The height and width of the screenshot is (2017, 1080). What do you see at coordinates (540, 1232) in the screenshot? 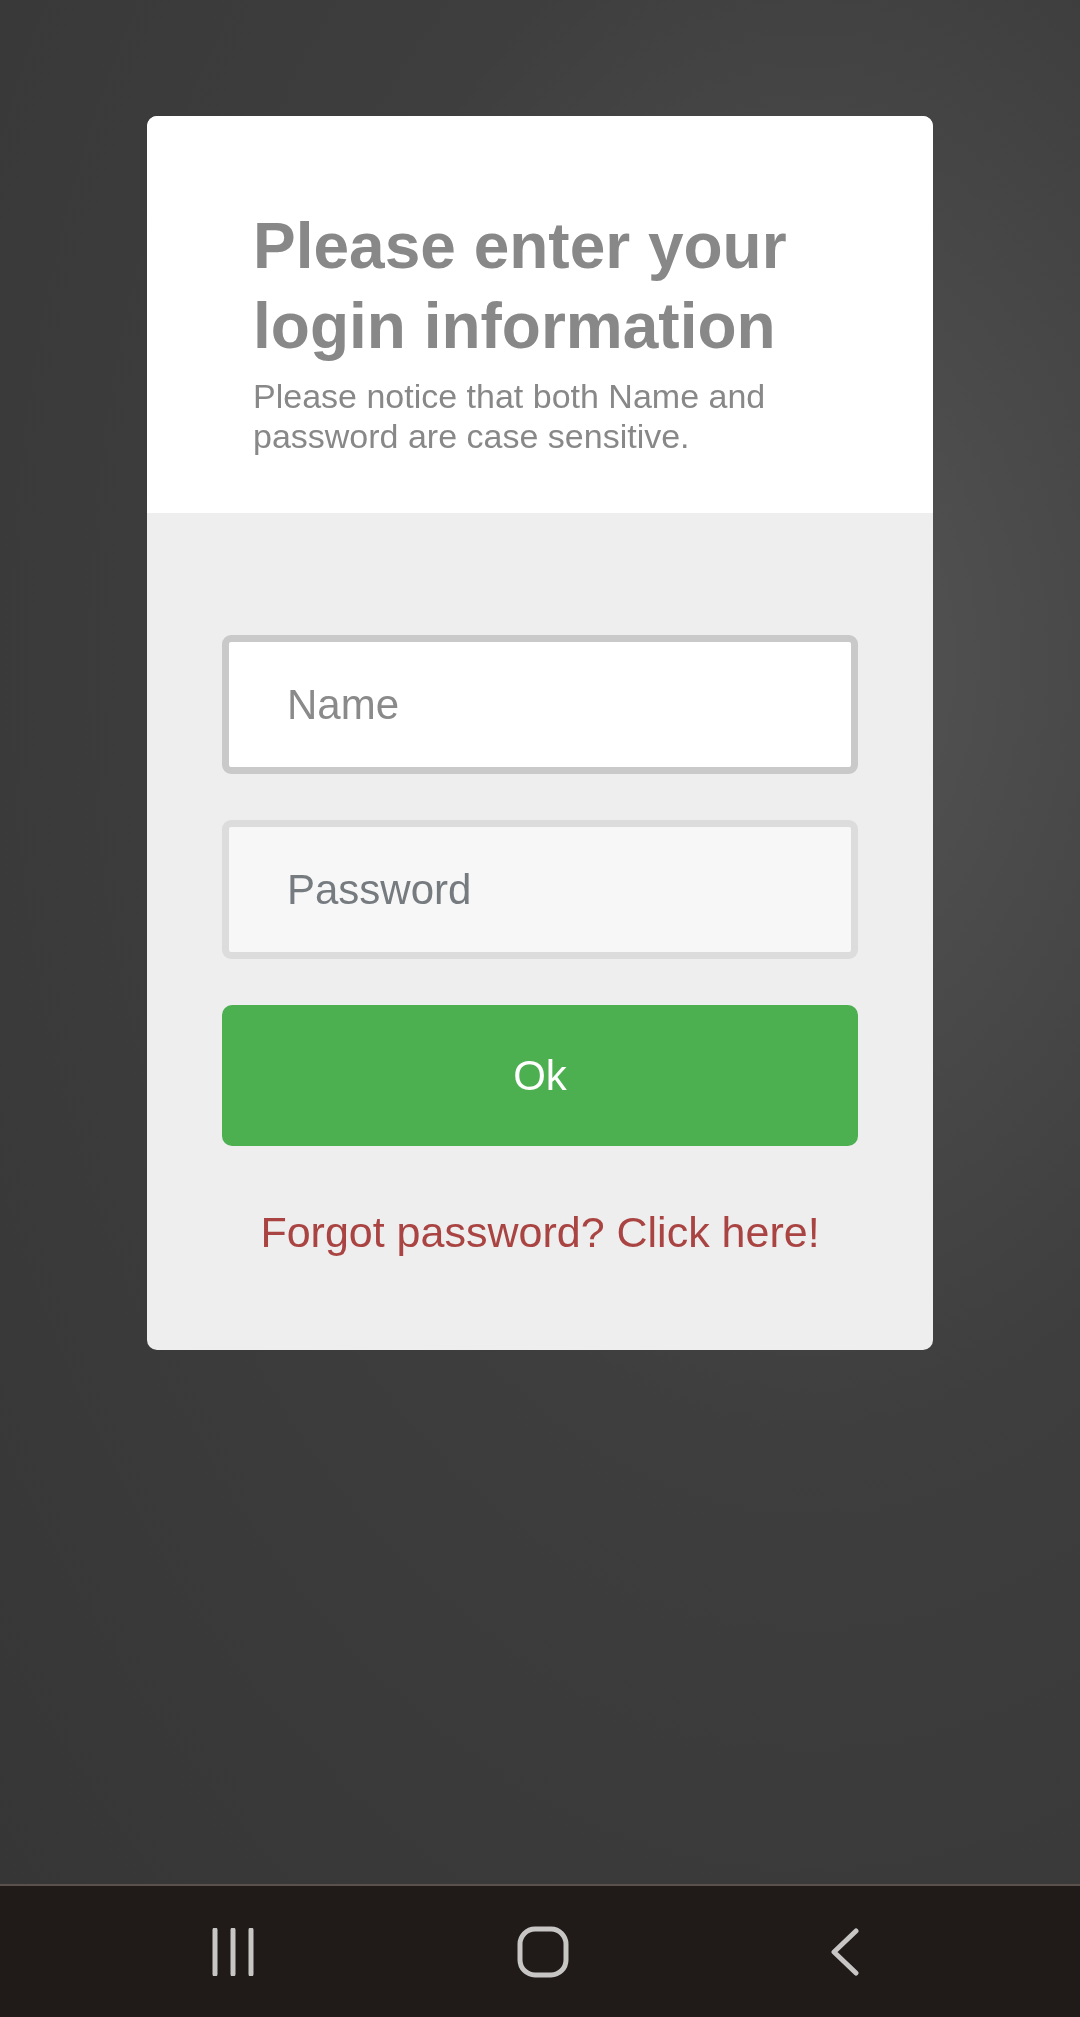
I see `forgot-password-link: Forgot password? Click here!` at bounding box center [540, 1232].